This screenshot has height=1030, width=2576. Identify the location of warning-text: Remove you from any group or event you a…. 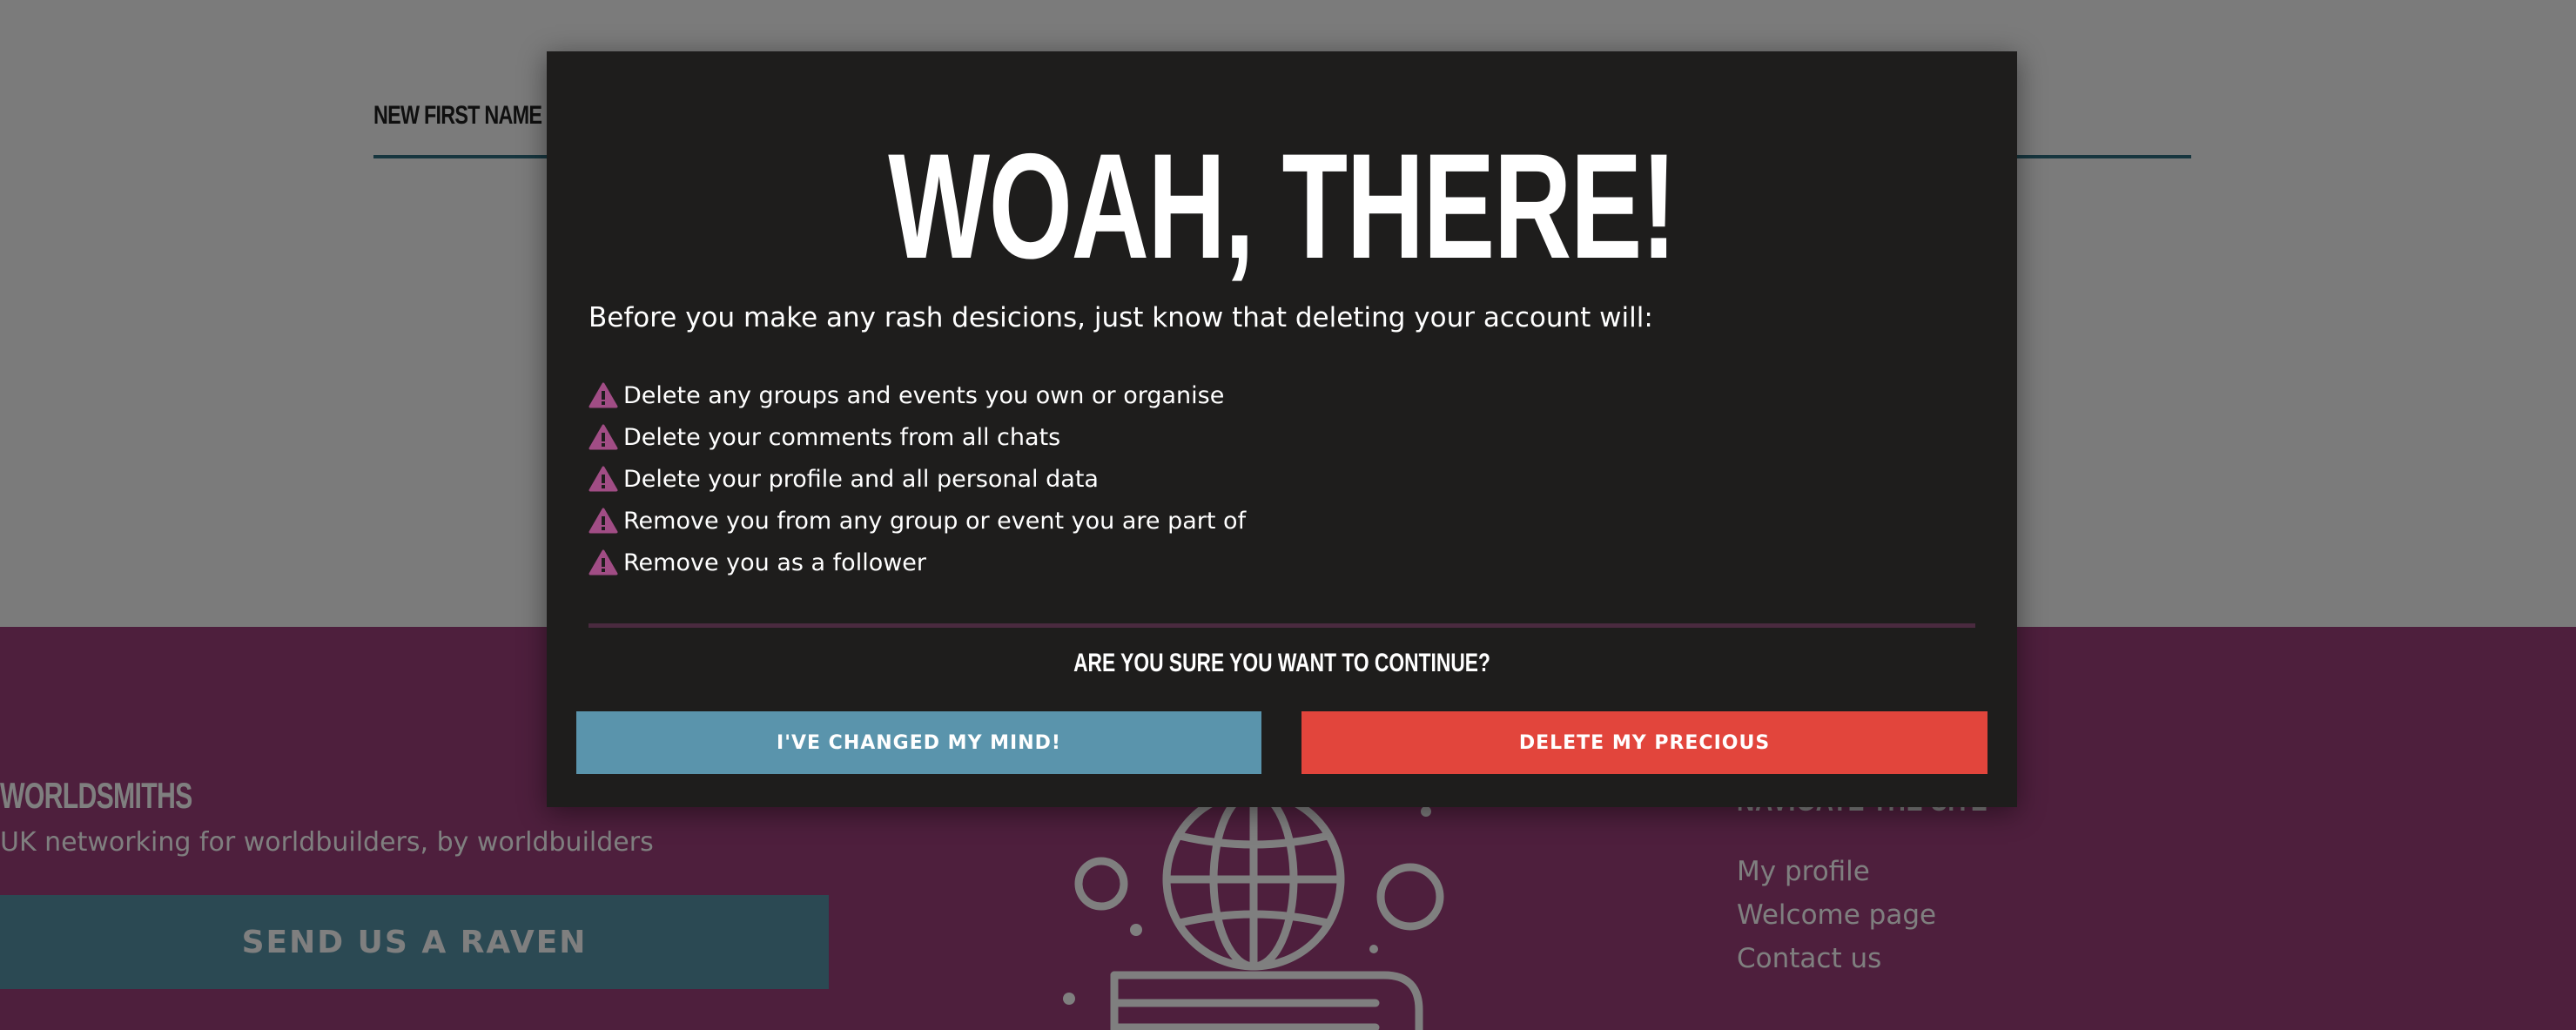
(935, 521).